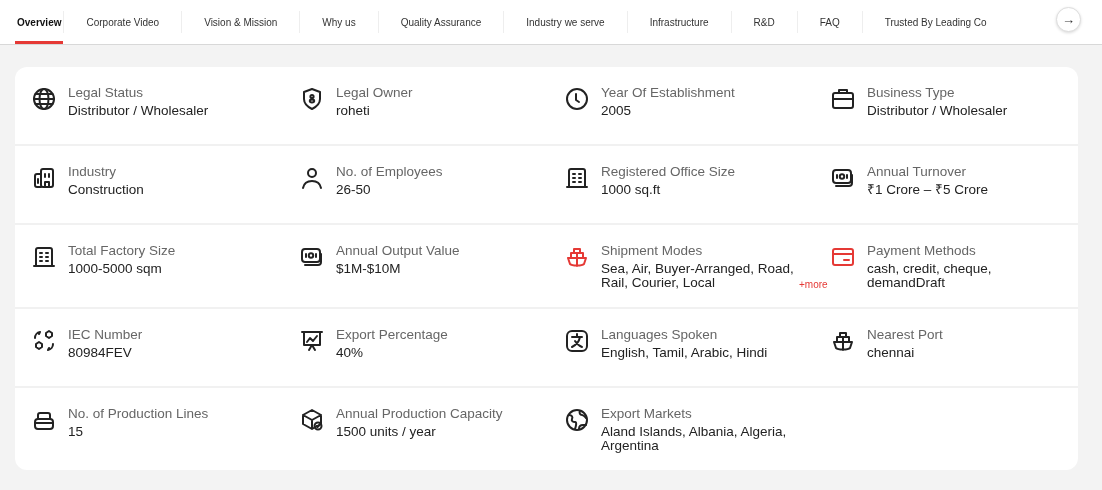 The image size is (1102, 490). Describe the element at coordinates (353, 111) in the screenshot. I see `field-value: roheti` at that location.